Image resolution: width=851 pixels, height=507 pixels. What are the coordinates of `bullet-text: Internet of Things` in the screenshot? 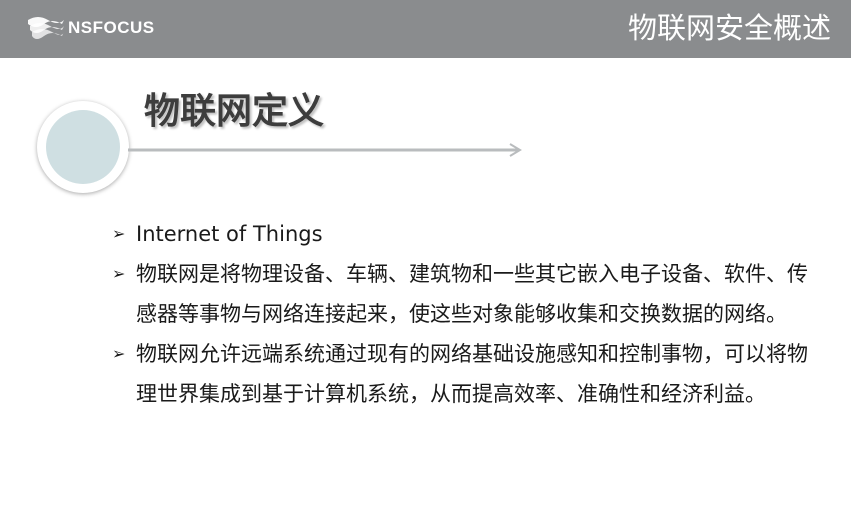 It's located at (229, 234).